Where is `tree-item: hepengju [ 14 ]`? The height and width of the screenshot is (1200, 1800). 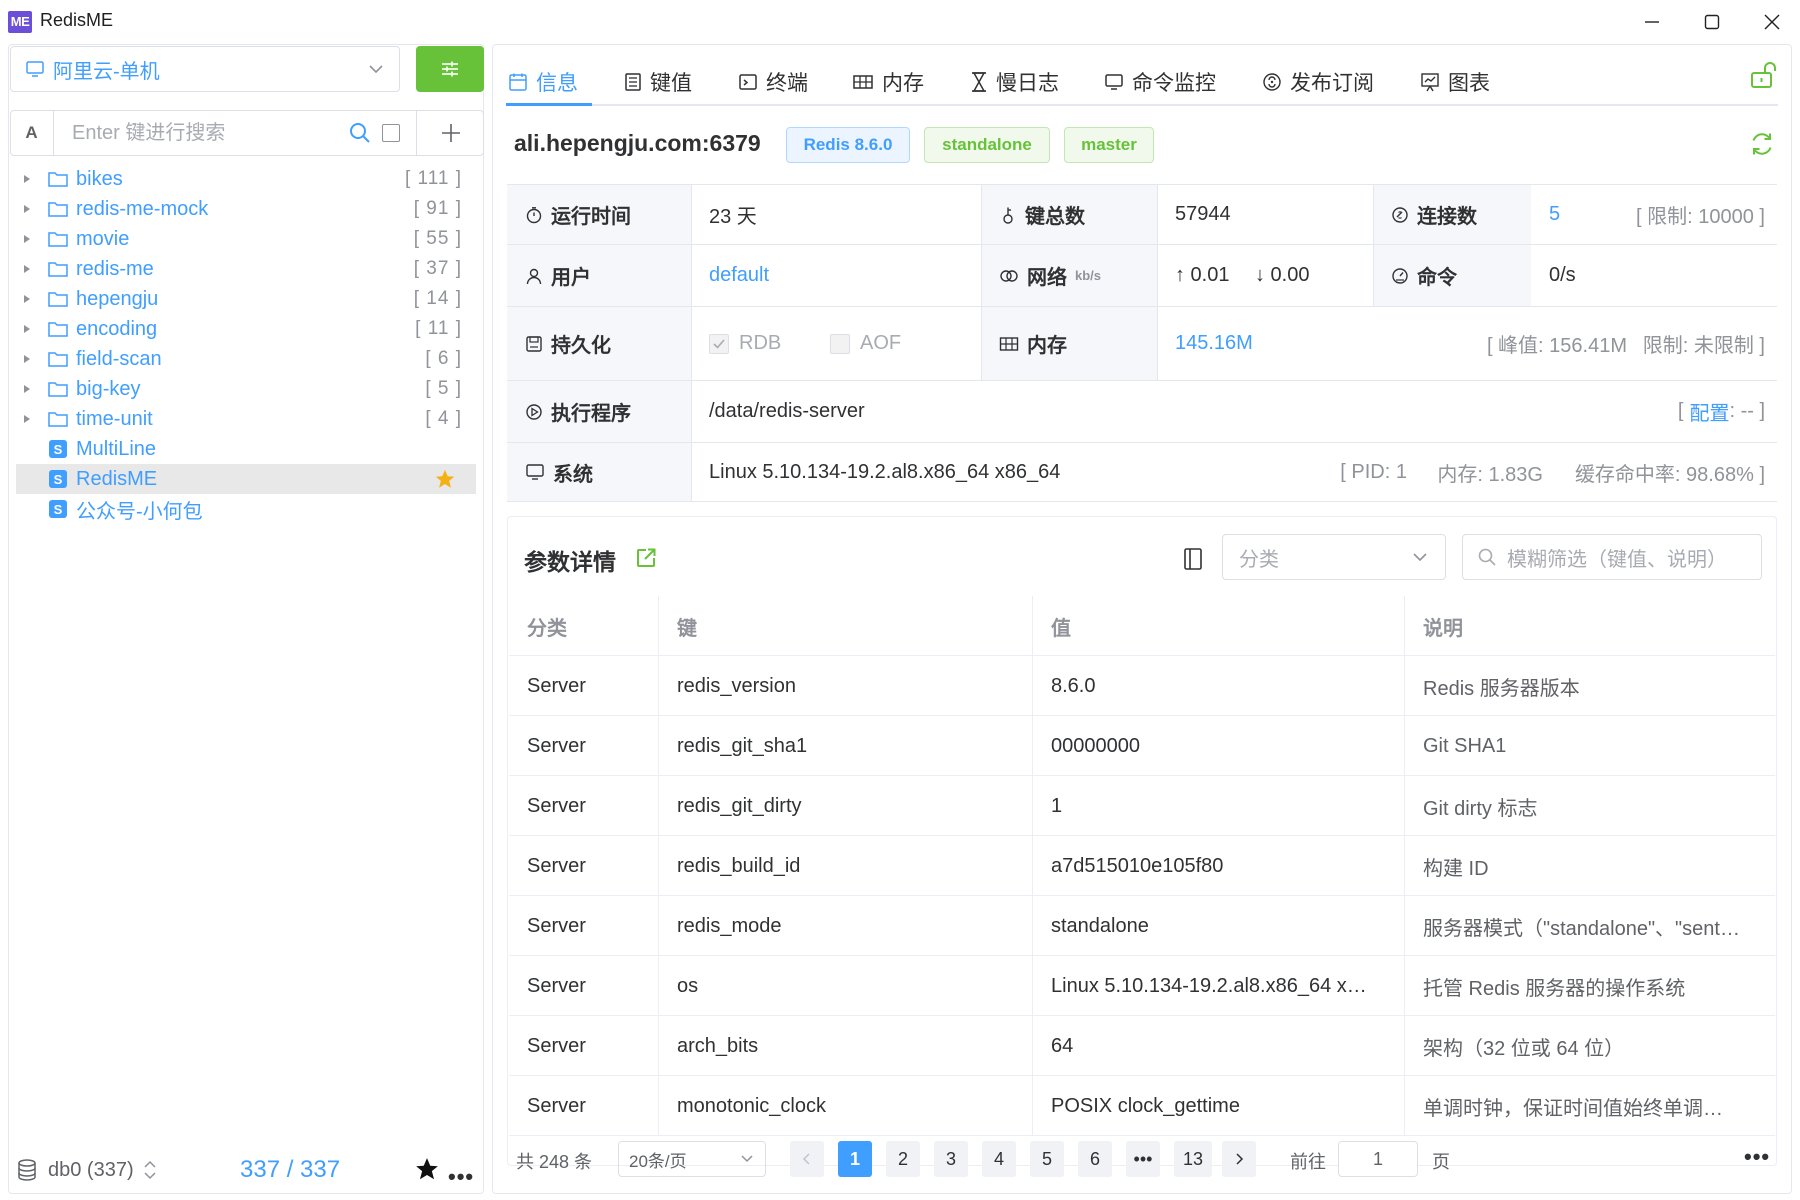
tree-item: hepengju [ 14 ] is located at coordinates (246, 299).